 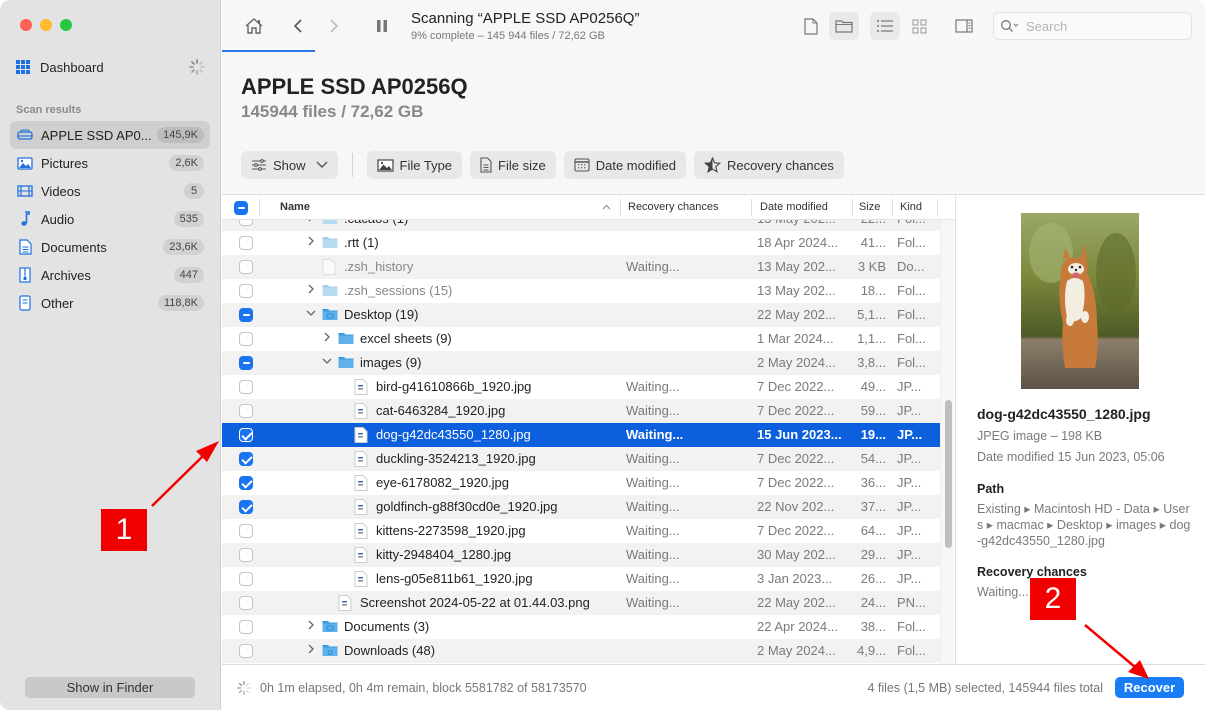 What do you see at coordinates (124, 530) in the screenshot?
I see `annotation-label-1: 1` at bounding box center [124, 530].